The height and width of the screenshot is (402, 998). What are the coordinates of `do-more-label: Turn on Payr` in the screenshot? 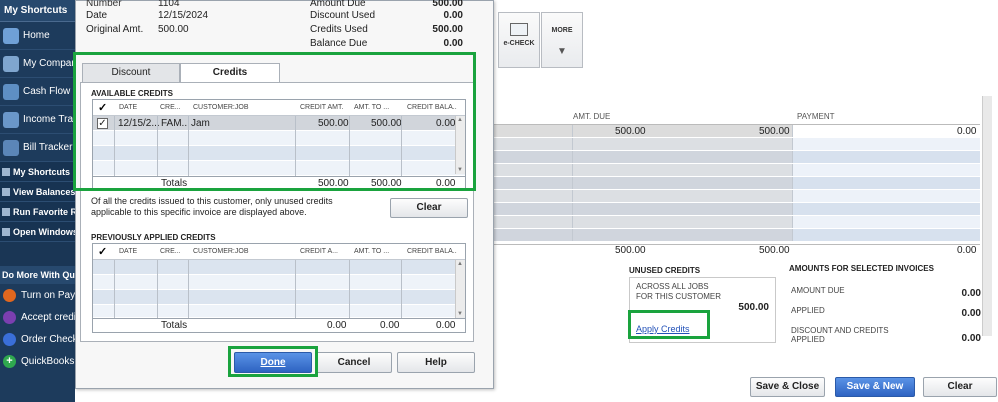 It's located at (48, 295).